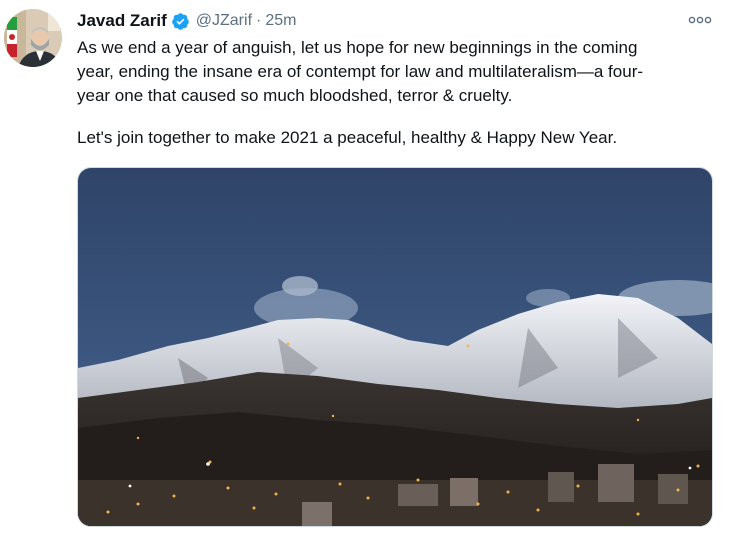  I want to click on tweet-header: Javad Zarif @JZarif · 25m, so click(186, 21).